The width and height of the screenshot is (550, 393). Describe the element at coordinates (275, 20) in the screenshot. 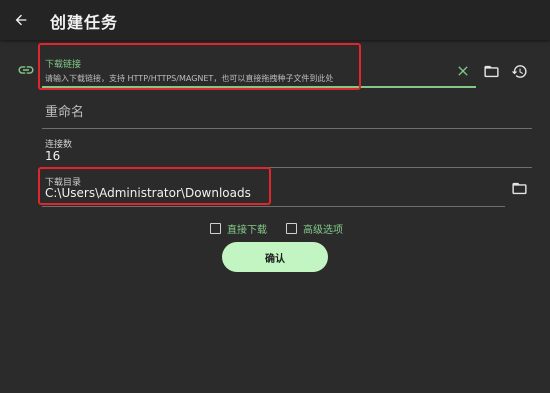

I see `app-bar: 创建任务` at that location.